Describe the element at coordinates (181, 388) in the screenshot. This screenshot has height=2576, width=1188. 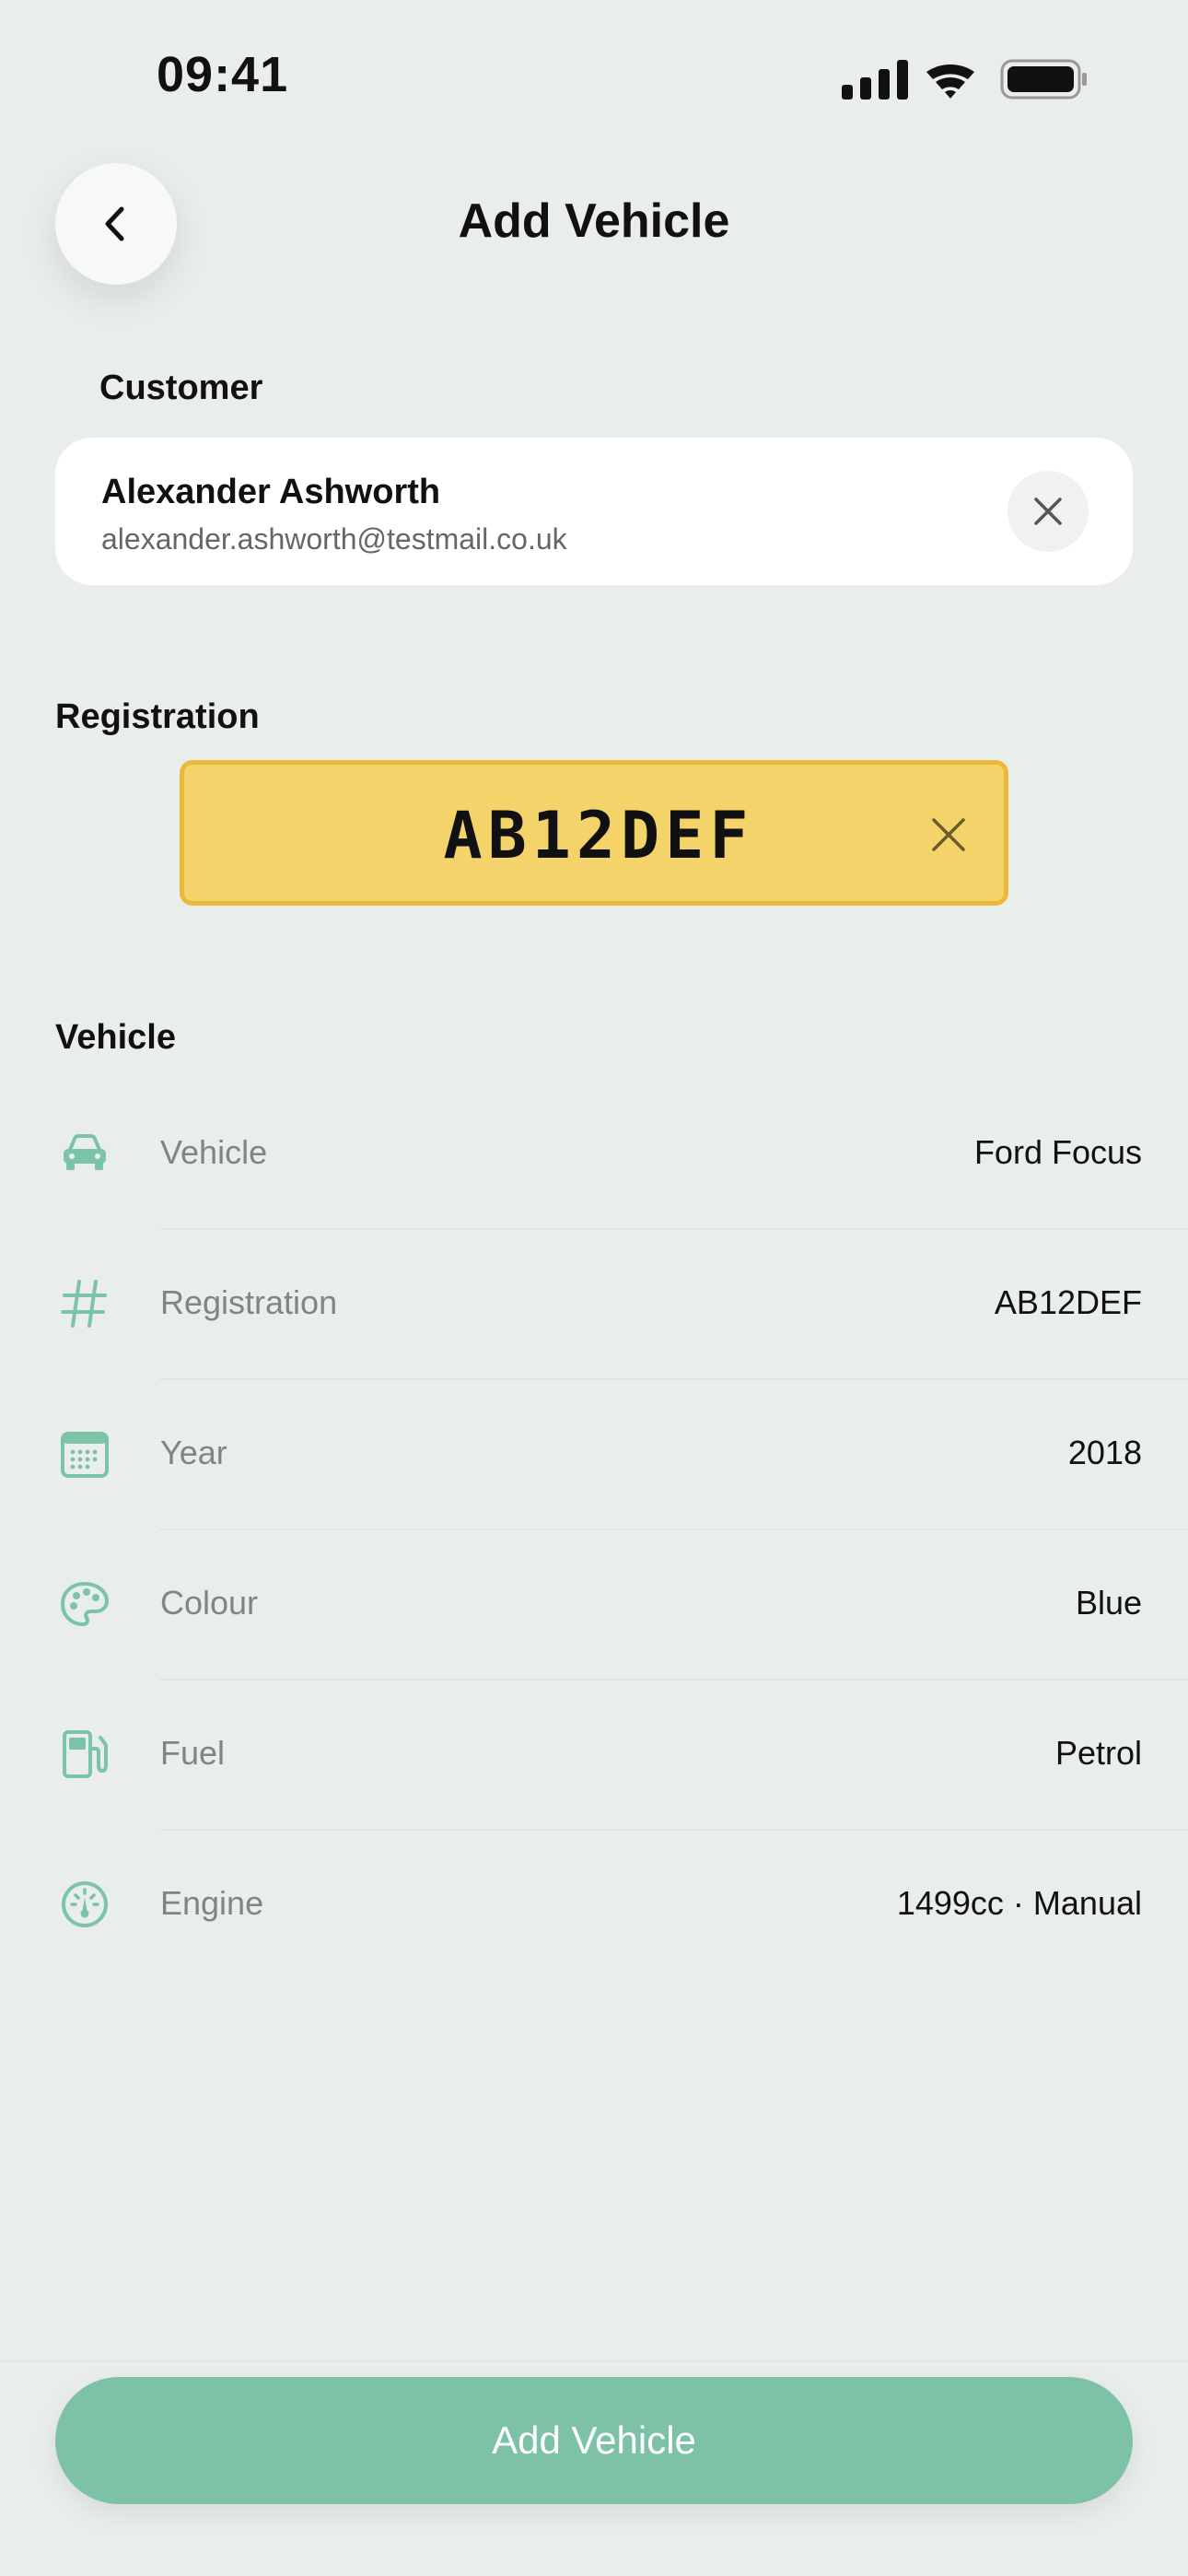
I see `customer-section-label: Customer` at that location.